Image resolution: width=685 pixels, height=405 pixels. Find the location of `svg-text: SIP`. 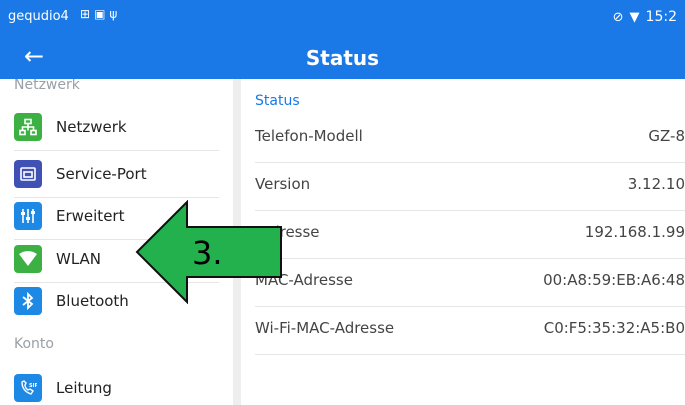

svg-text: SIP is located at coordinates (33, 386).